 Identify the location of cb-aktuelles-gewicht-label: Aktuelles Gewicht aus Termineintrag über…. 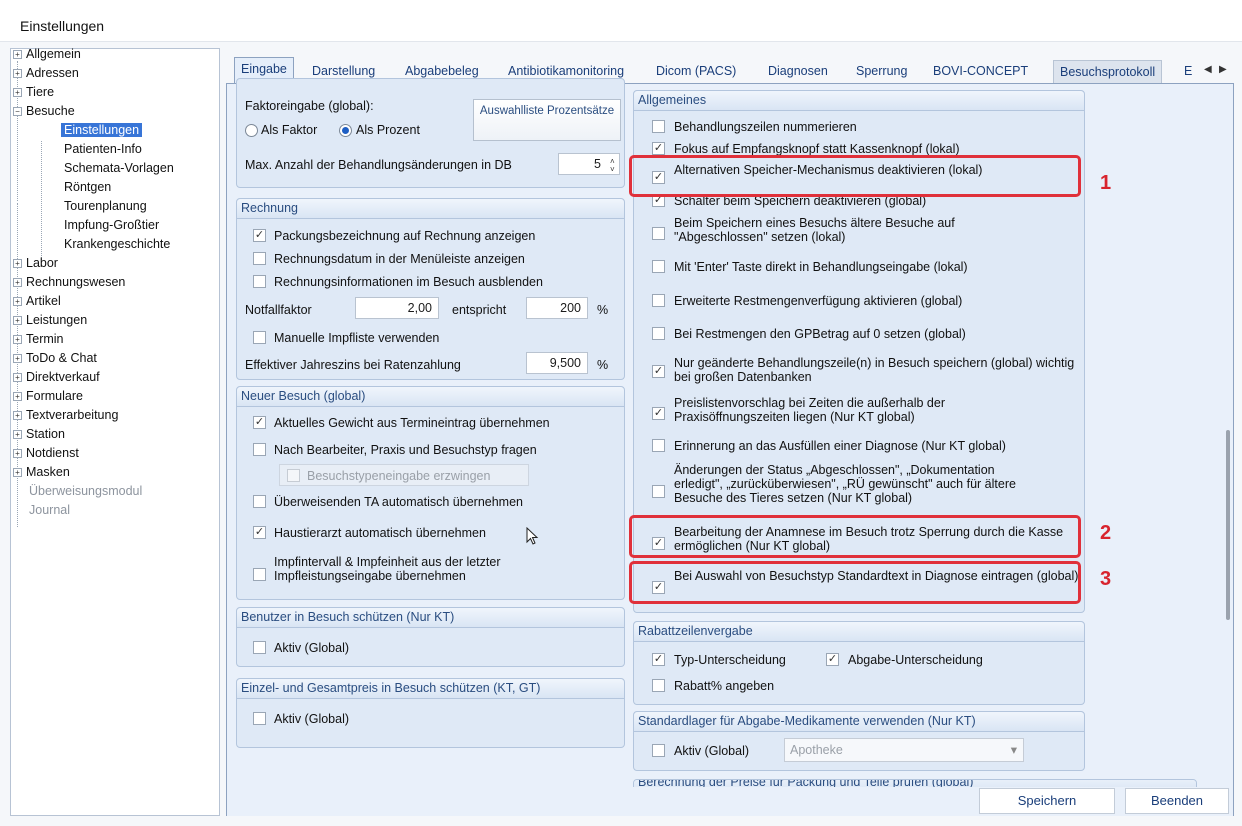
(412, 423).